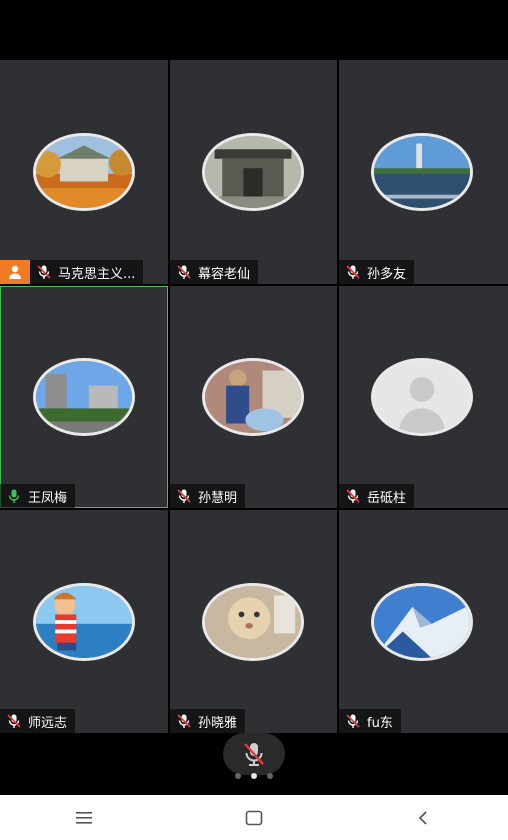 Image resolution: width=508 pixels, height=840 pixels. I want to click on meeting-controls, so click(254, 764).